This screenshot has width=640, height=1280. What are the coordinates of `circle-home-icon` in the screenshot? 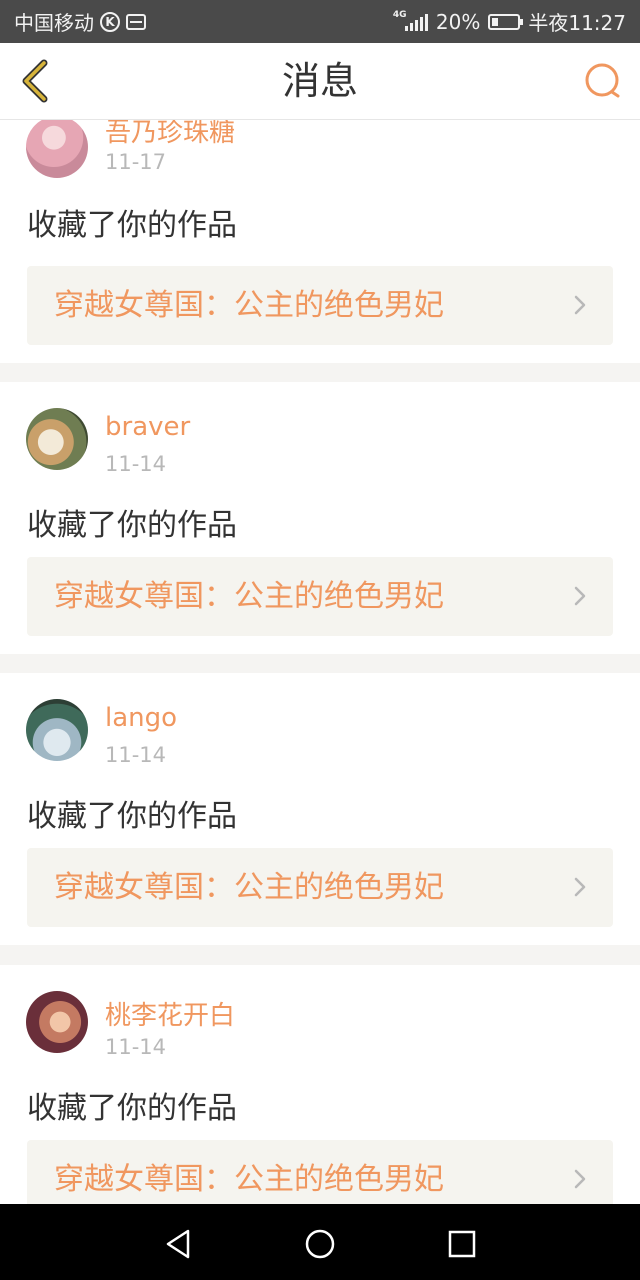 It's located at (320, 1244).